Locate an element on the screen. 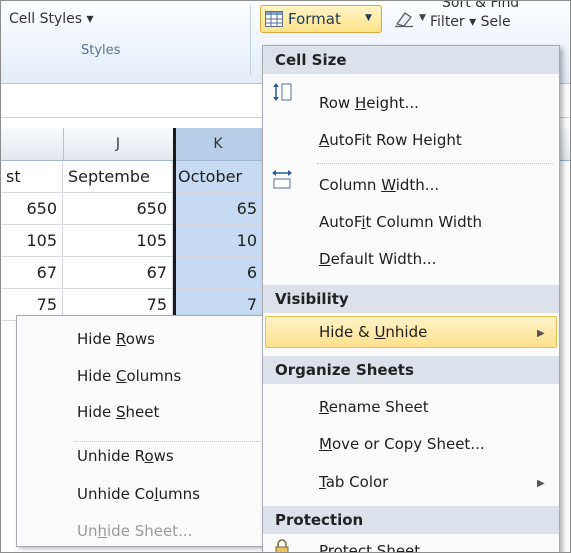  format-button: Format ▼ is located at coordinates (321, 19).